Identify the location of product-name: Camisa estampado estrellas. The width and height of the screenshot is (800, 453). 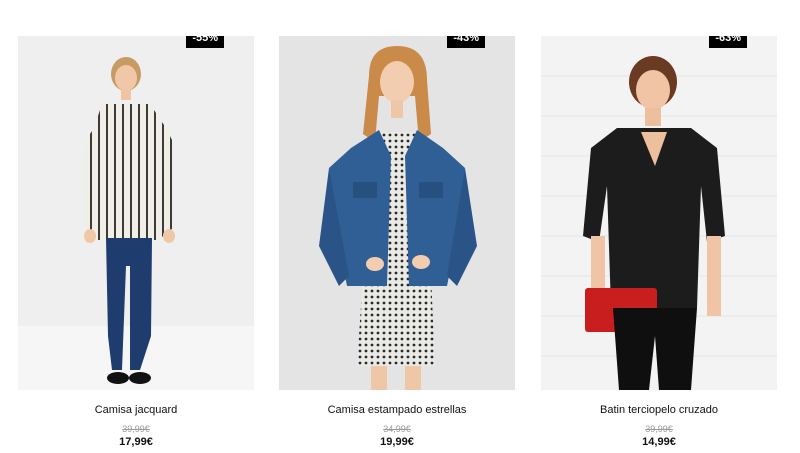
(397, 410).